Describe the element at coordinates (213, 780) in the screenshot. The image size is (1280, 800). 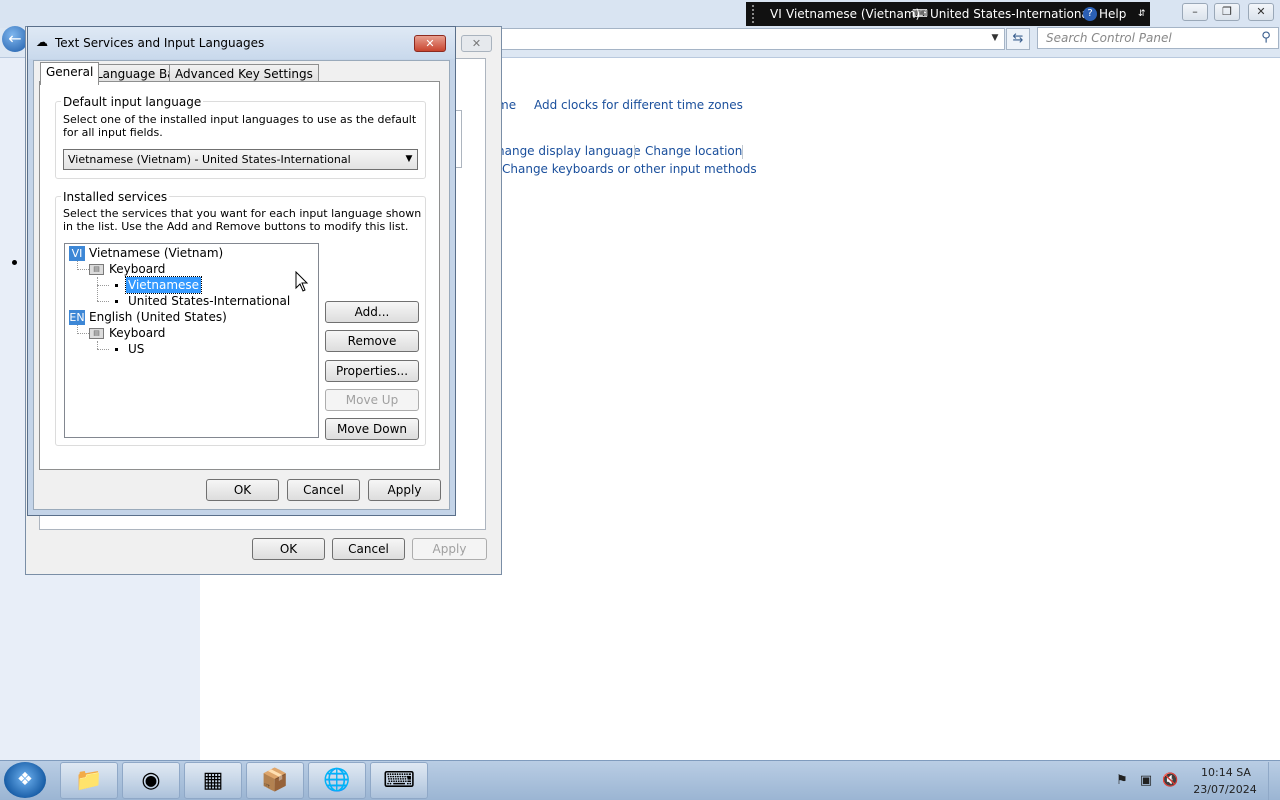
I see `control-panel-taskbar-icon: ▦` at that location.